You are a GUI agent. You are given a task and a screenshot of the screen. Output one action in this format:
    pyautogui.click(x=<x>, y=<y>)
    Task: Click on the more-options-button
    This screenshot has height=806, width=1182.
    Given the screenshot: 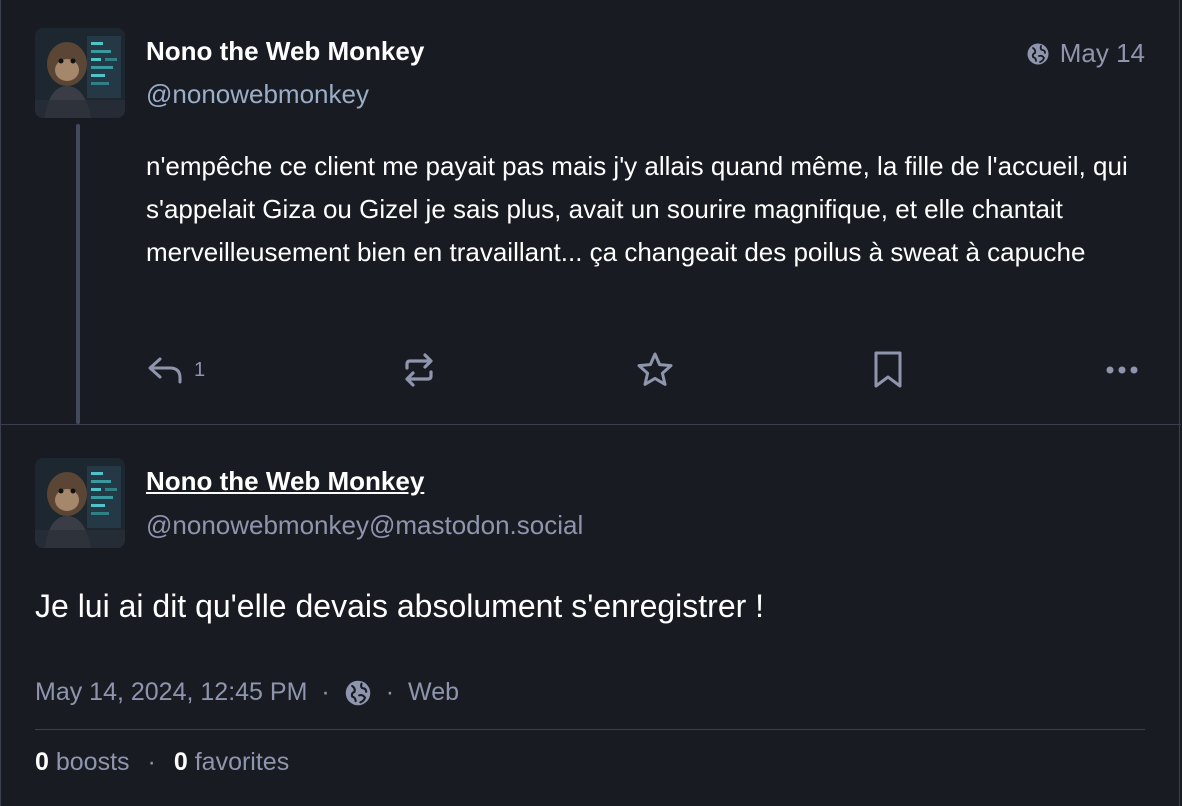 What is the action you would take?
    pyautogui.click(x=1122, y=370)
    